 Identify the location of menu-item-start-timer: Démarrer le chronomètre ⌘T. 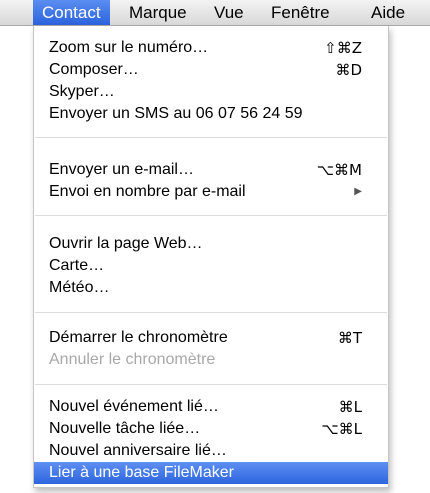
(211, 338).